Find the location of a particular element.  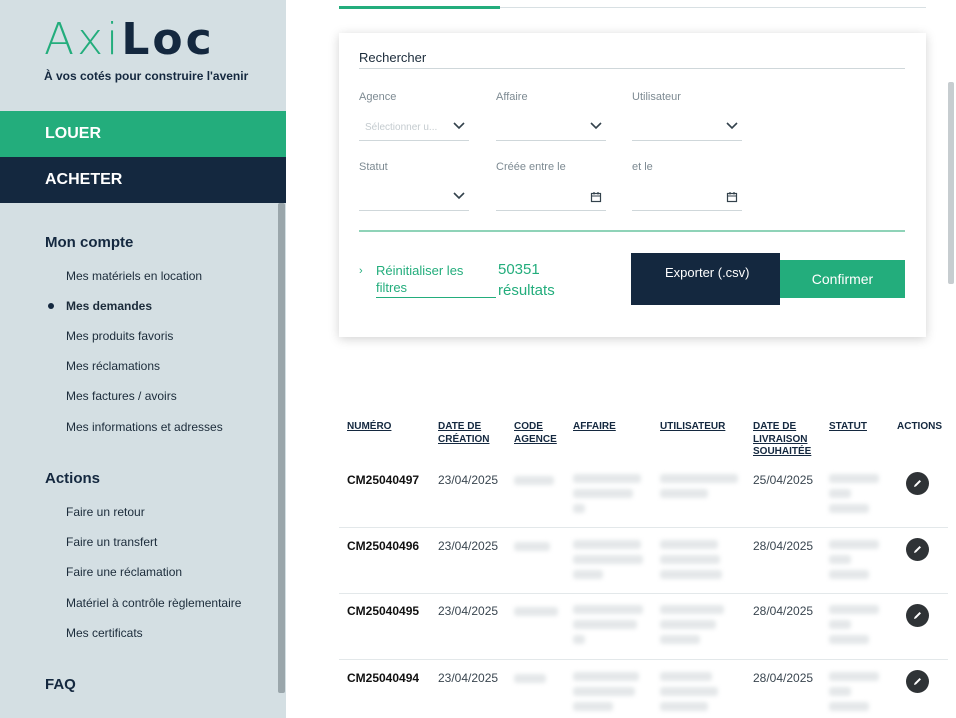

sidebar-item-informations: Mes informations et adresses is located at coordinates (144, 427).